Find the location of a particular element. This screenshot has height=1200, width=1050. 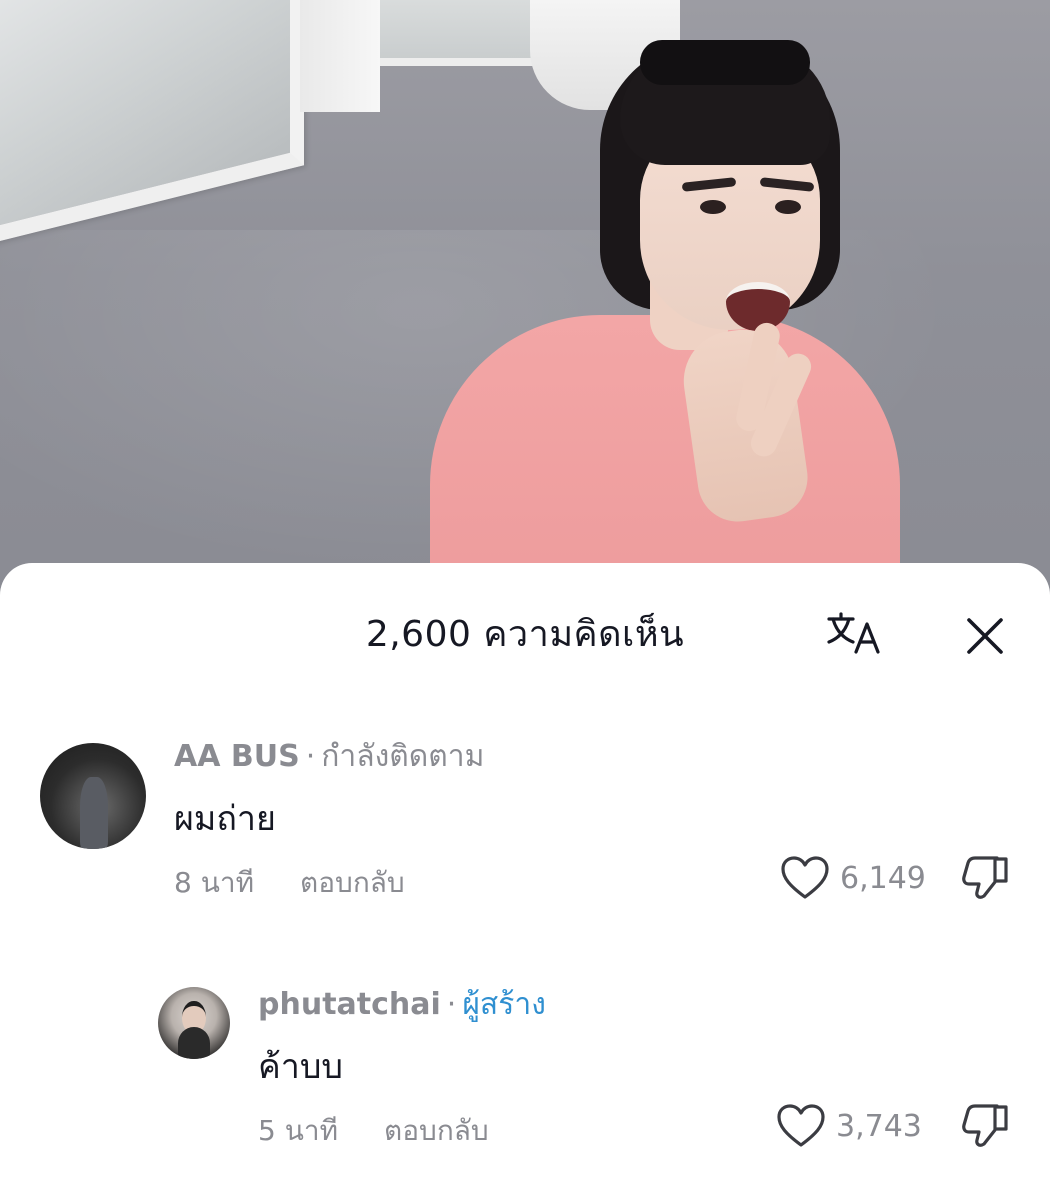

like-count: 3,743 is located at coordinates (879, 1126).